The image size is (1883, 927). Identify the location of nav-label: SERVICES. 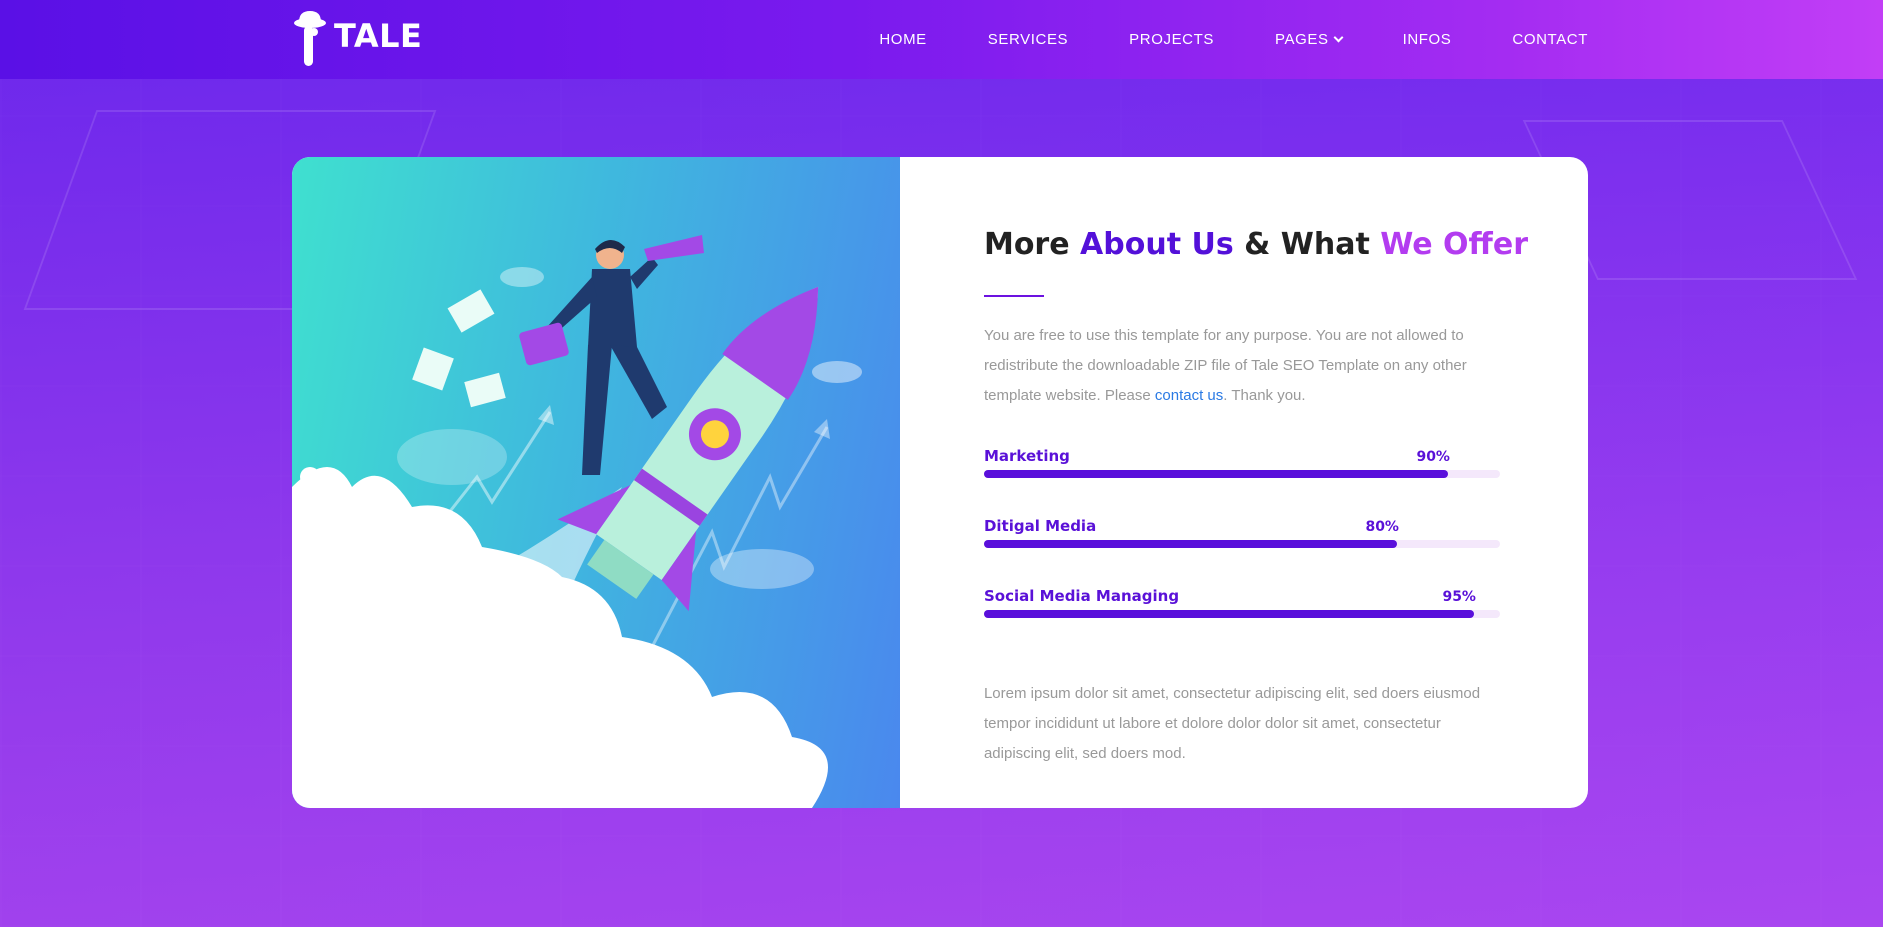
(1028, 39).